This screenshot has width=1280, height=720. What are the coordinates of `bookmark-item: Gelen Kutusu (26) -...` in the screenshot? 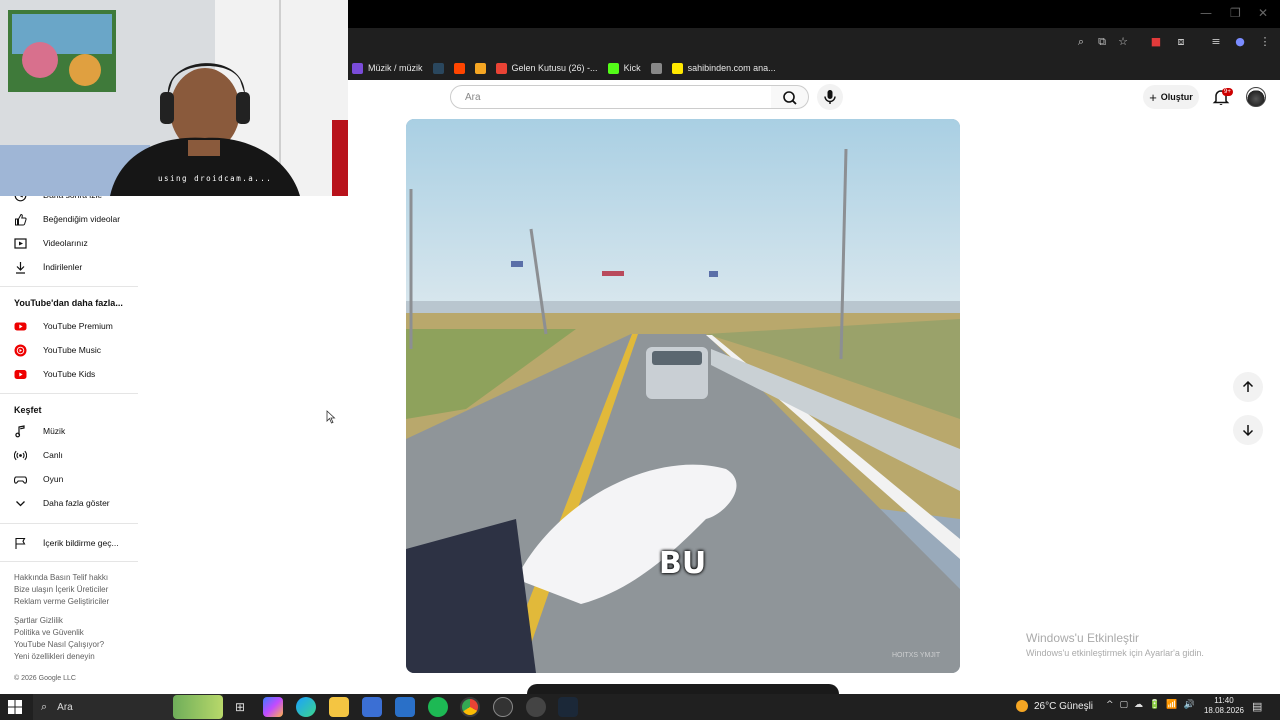 It's located at (546, 68).